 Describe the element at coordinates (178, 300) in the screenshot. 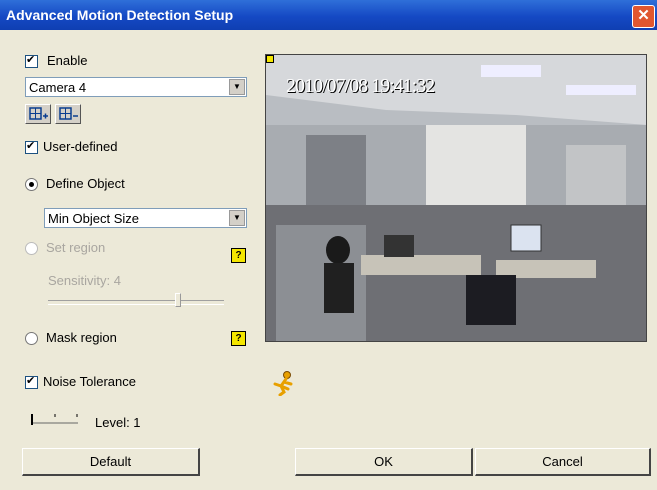

I see `sensitivity-slider-thumb` at that location.